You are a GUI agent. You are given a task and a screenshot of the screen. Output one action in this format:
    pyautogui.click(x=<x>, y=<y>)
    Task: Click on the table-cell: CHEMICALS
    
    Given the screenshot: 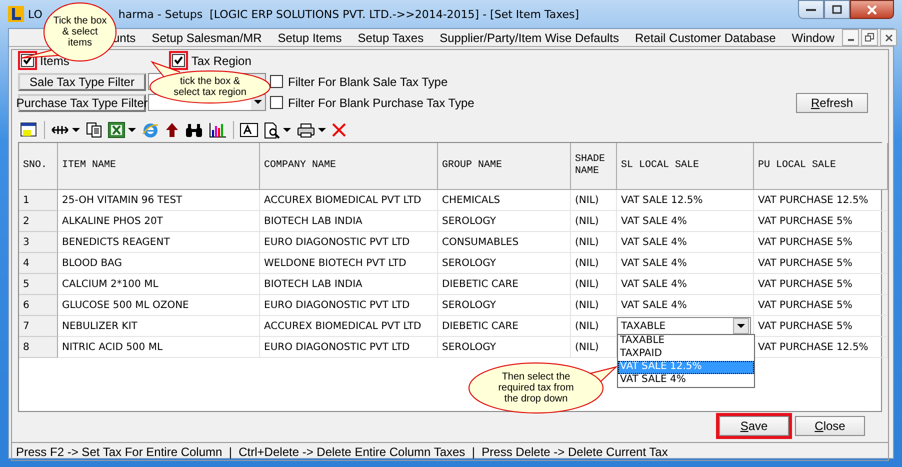 What is the action you would take?
    pyautogui.click(x=504, y=200)
    